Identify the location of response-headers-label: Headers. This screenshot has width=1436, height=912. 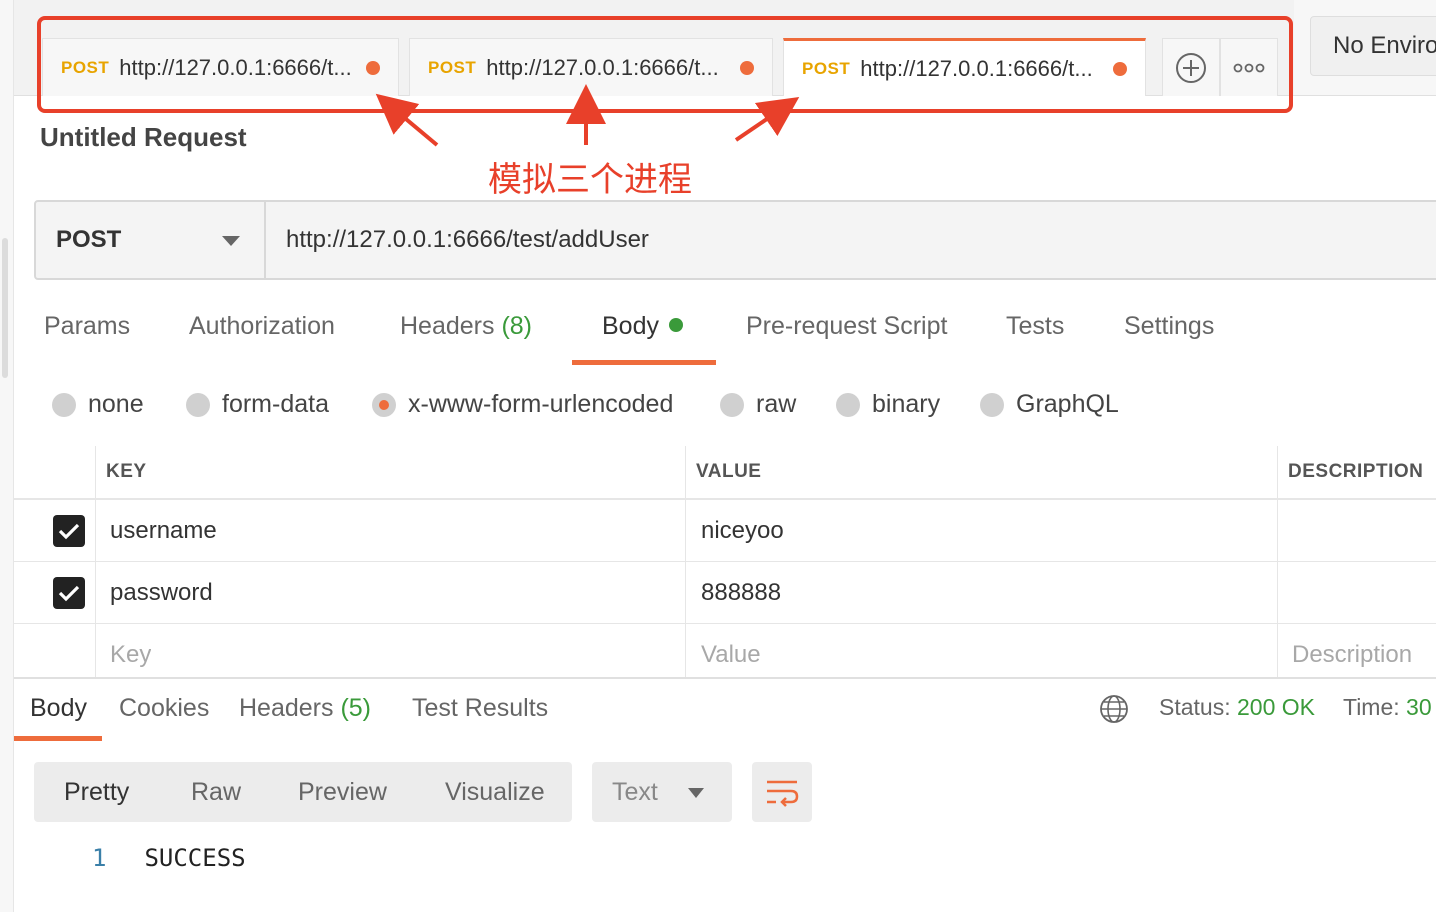
(286, 708).